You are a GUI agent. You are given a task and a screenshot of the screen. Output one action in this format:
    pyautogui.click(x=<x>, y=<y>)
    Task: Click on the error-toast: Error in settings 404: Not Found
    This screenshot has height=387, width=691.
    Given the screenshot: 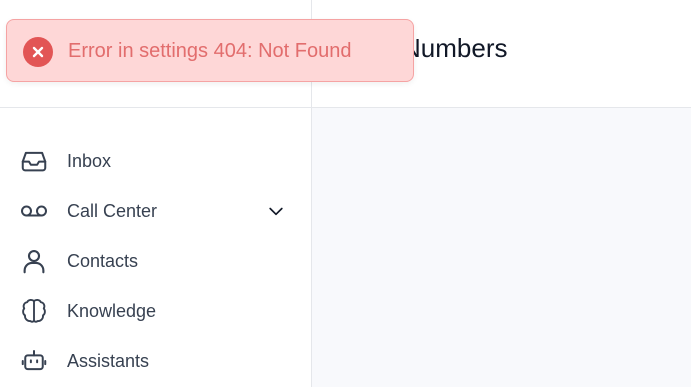 What is the action you would take?
    pyautogui.click(x=210, y=50)
    